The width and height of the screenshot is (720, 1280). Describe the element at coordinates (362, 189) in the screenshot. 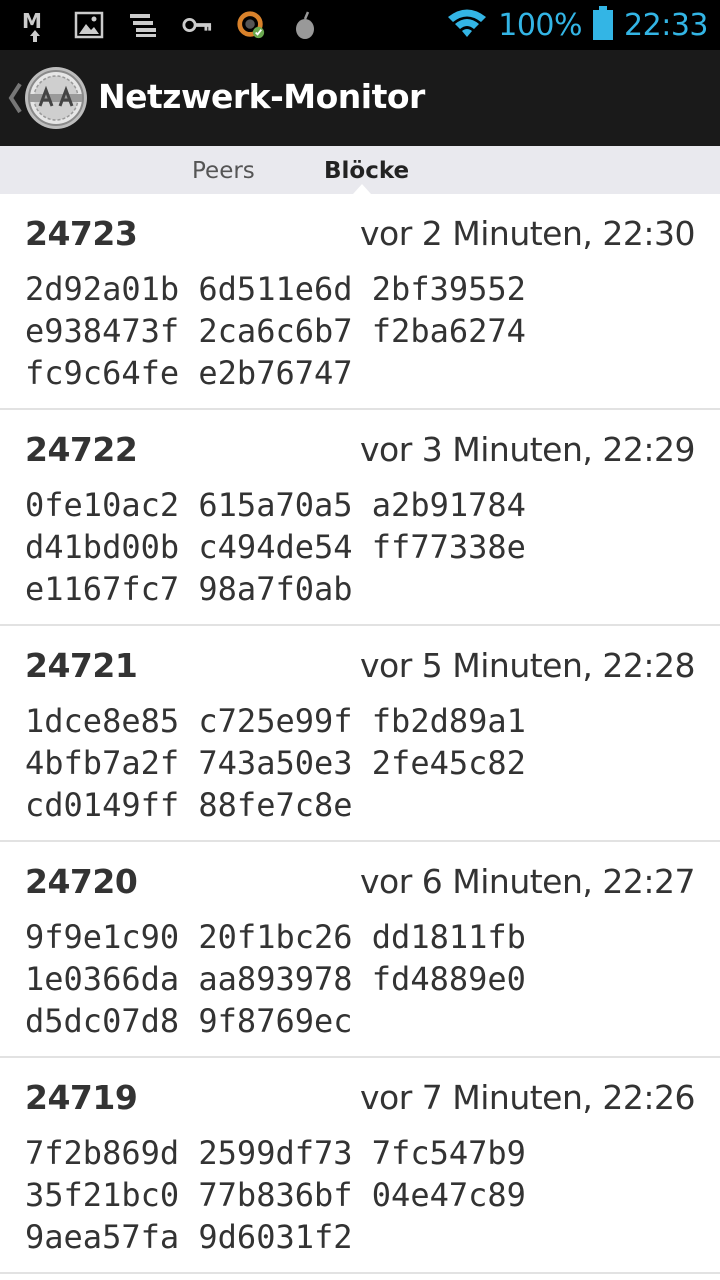

I see `active-tab-indicator` at that location.